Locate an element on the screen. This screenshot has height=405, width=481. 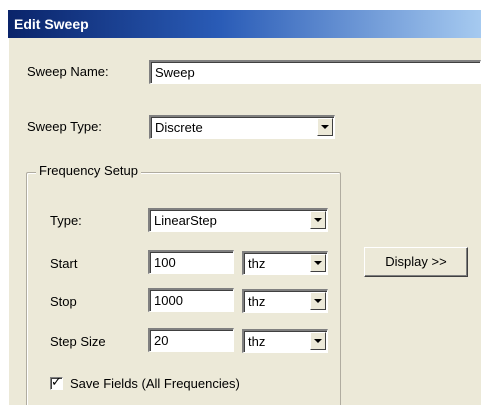
sweep-type-dropdown-button is located at coordinates (325, 127).